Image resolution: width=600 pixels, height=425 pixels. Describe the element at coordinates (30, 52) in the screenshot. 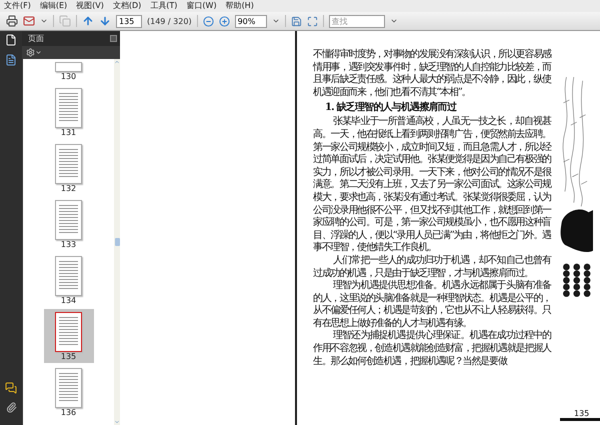

I see `settings-icon` at that location.